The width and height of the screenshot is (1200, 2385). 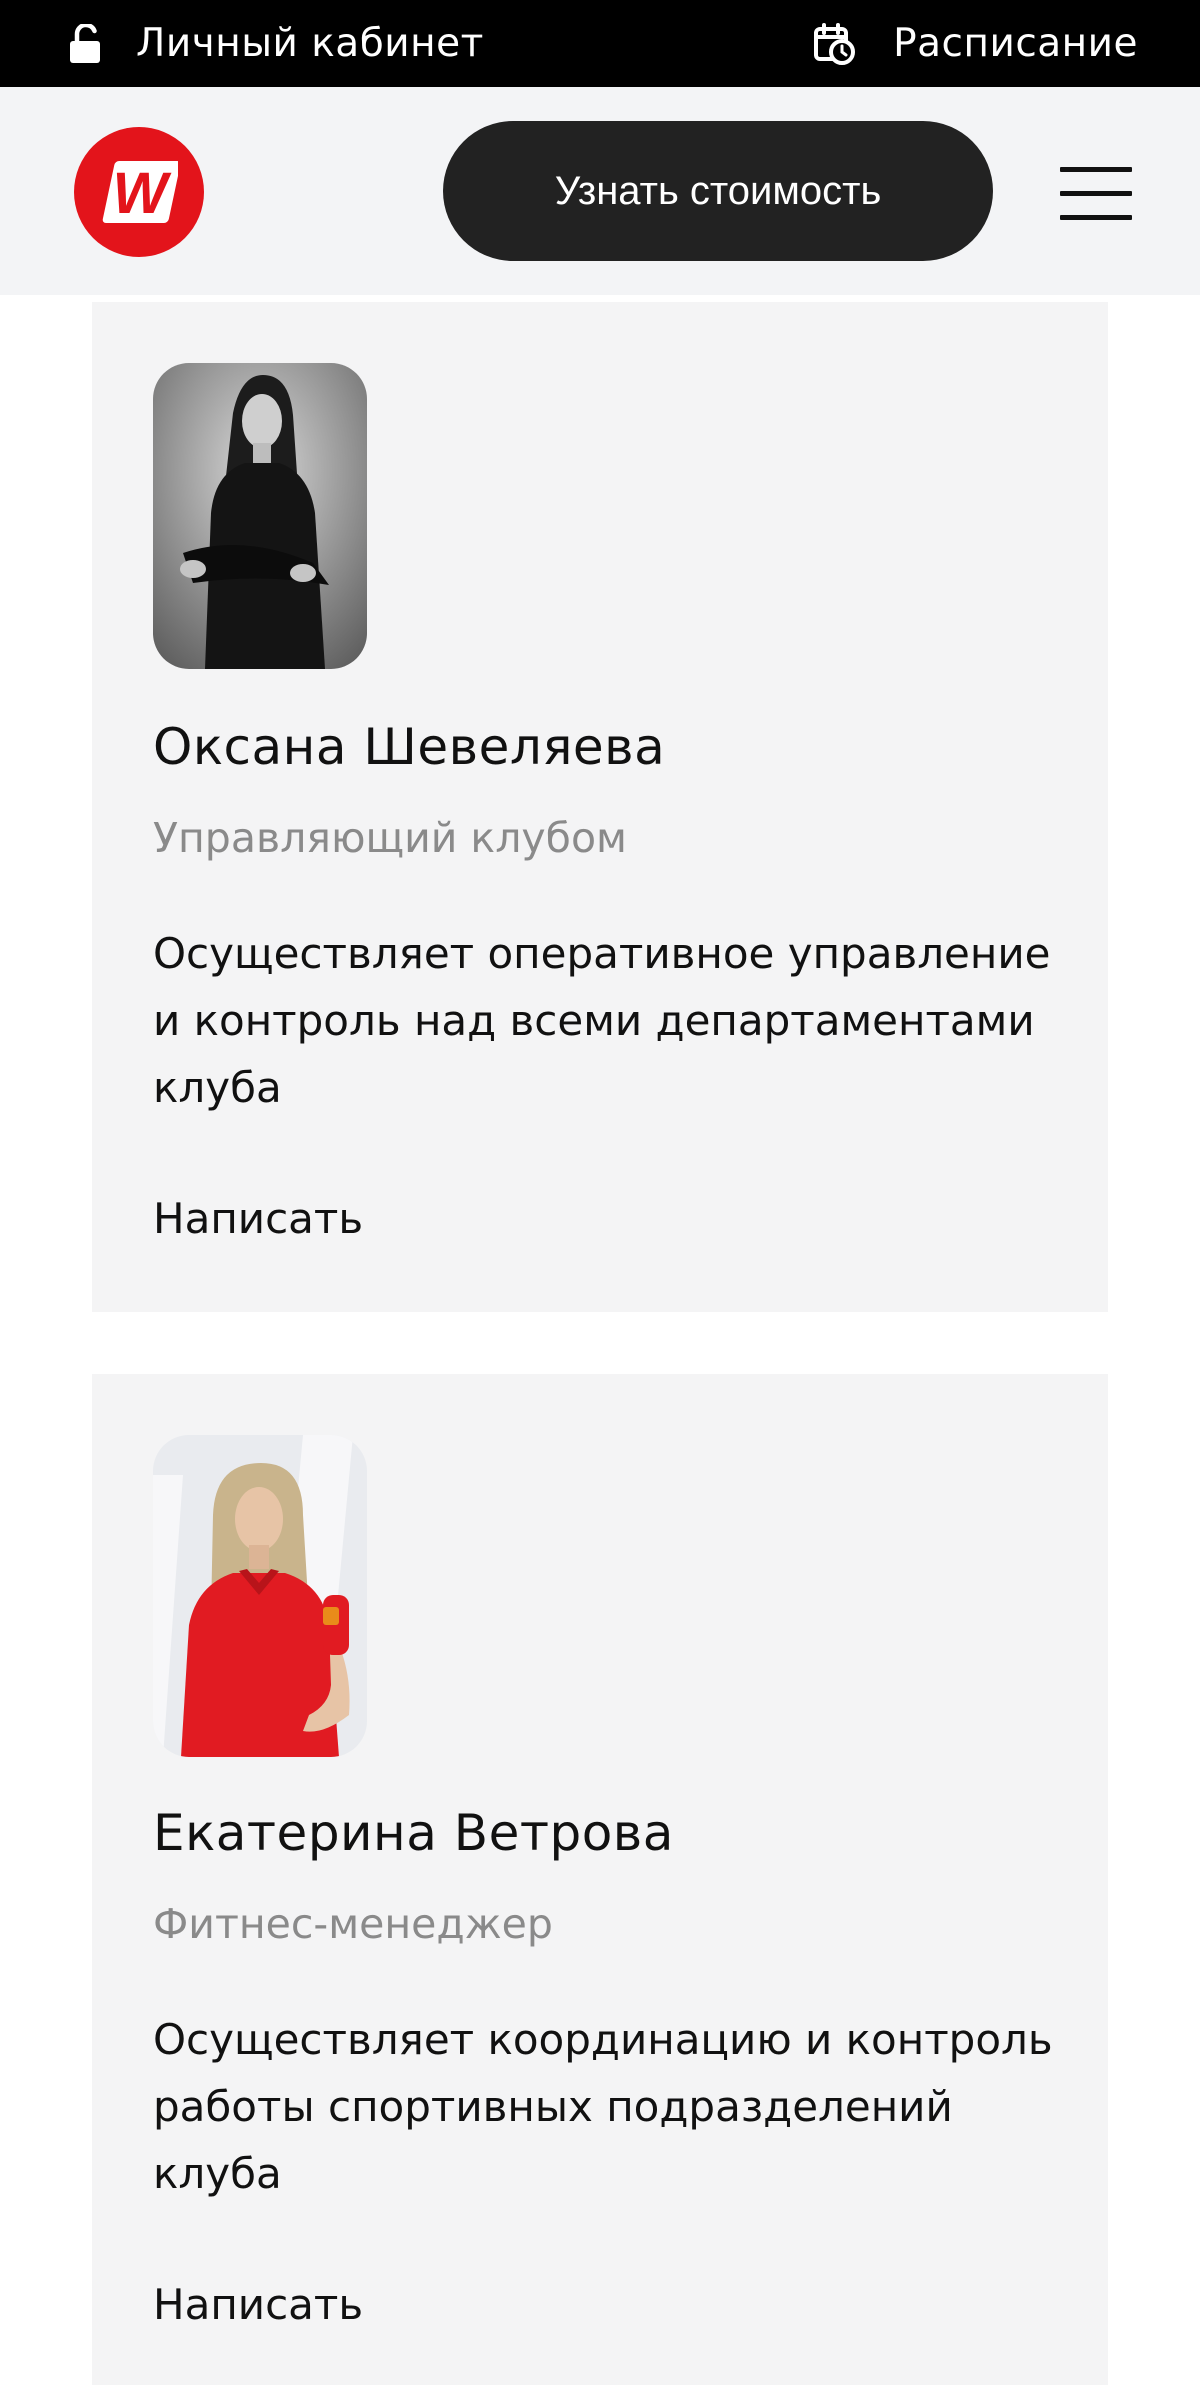 I want to click on account-link: Личный кабинет, so click(x=276, y=43).